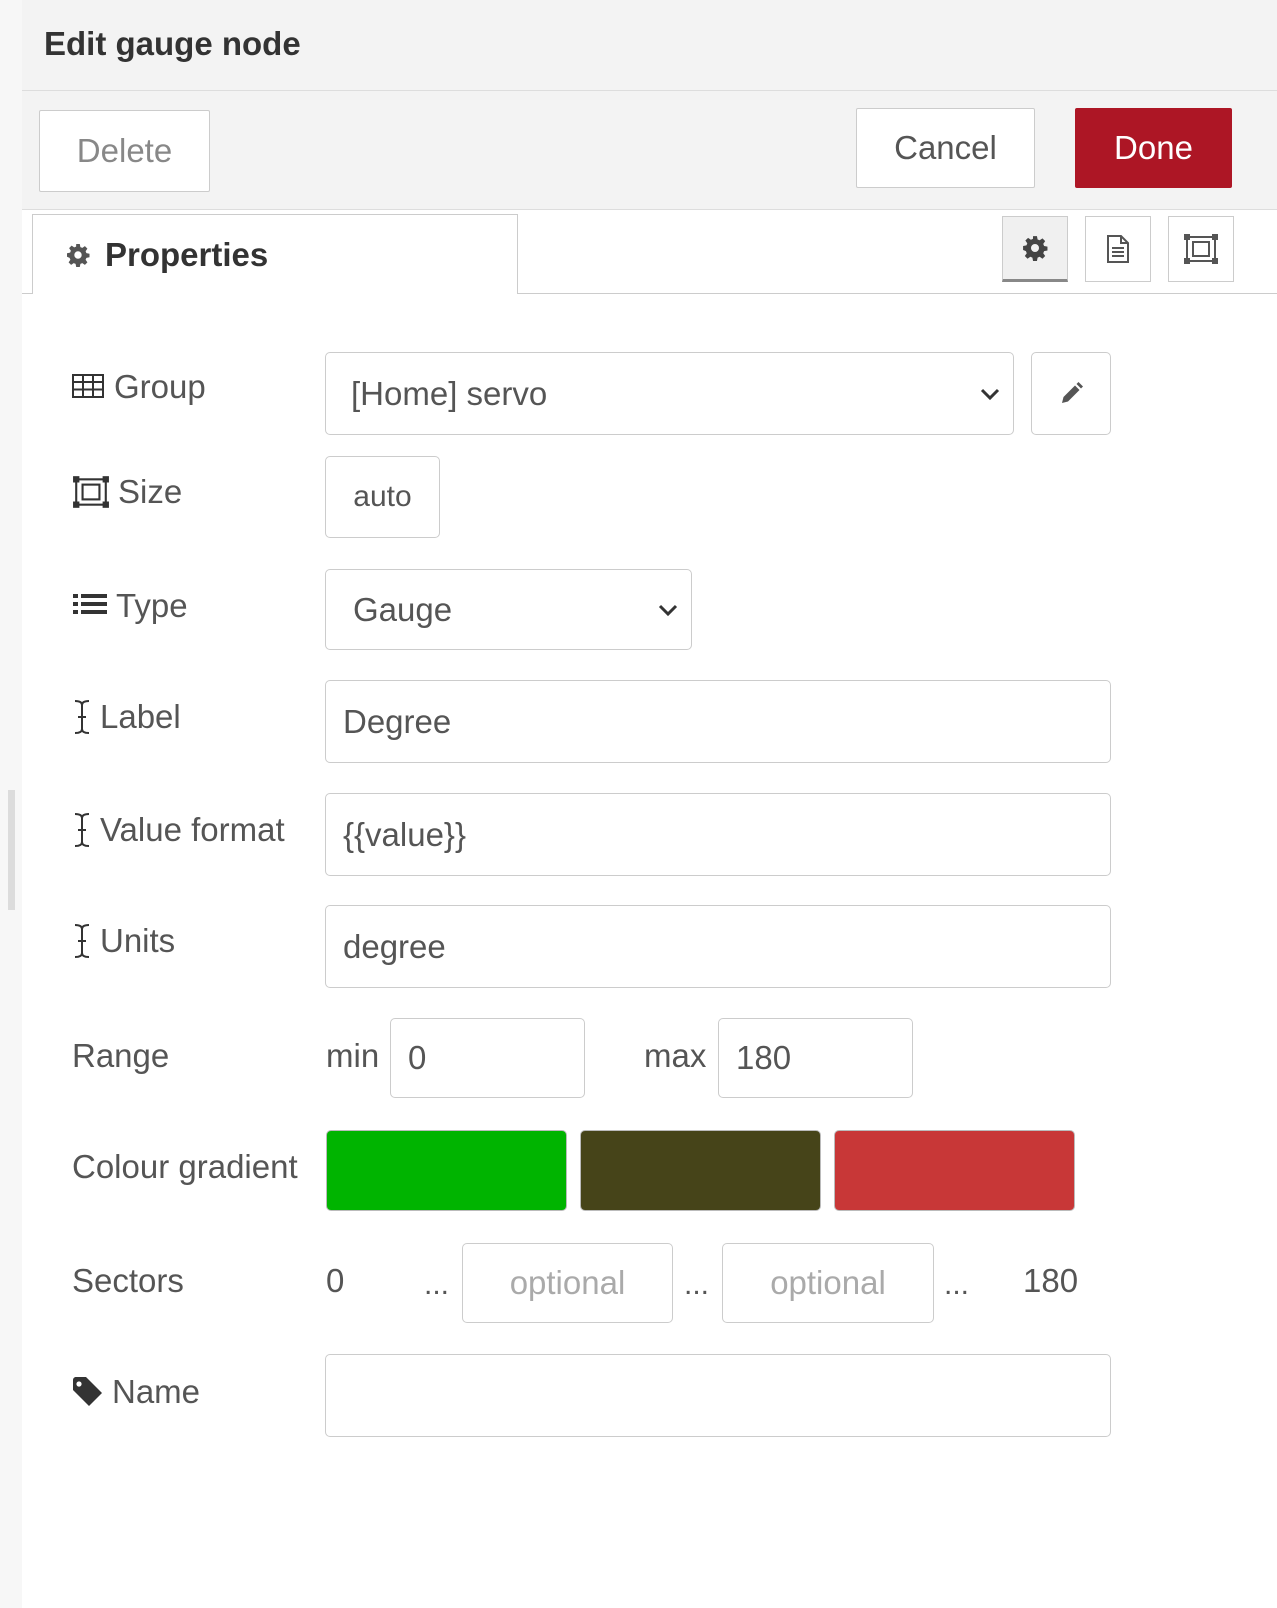 Image resolution: width=1277 pixels, height=1608 pixels. I want to click on sectors-end: 180, so click(1051, 1280).